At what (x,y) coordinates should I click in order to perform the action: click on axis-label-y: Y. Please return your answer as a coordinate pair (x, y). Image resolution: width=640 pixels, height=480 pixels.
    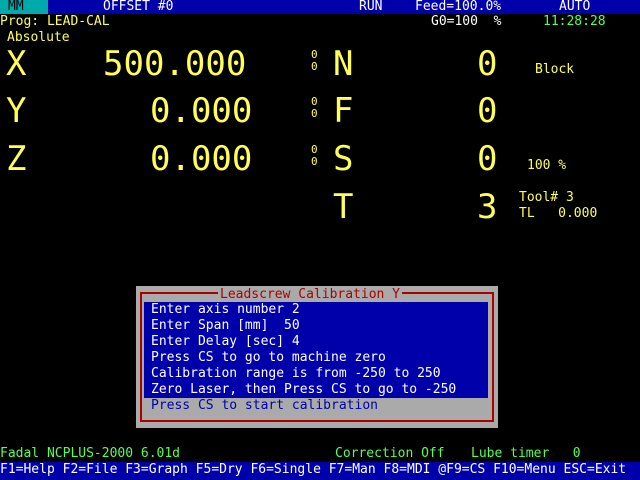
    Looking at the image, I should click on (16, 111).